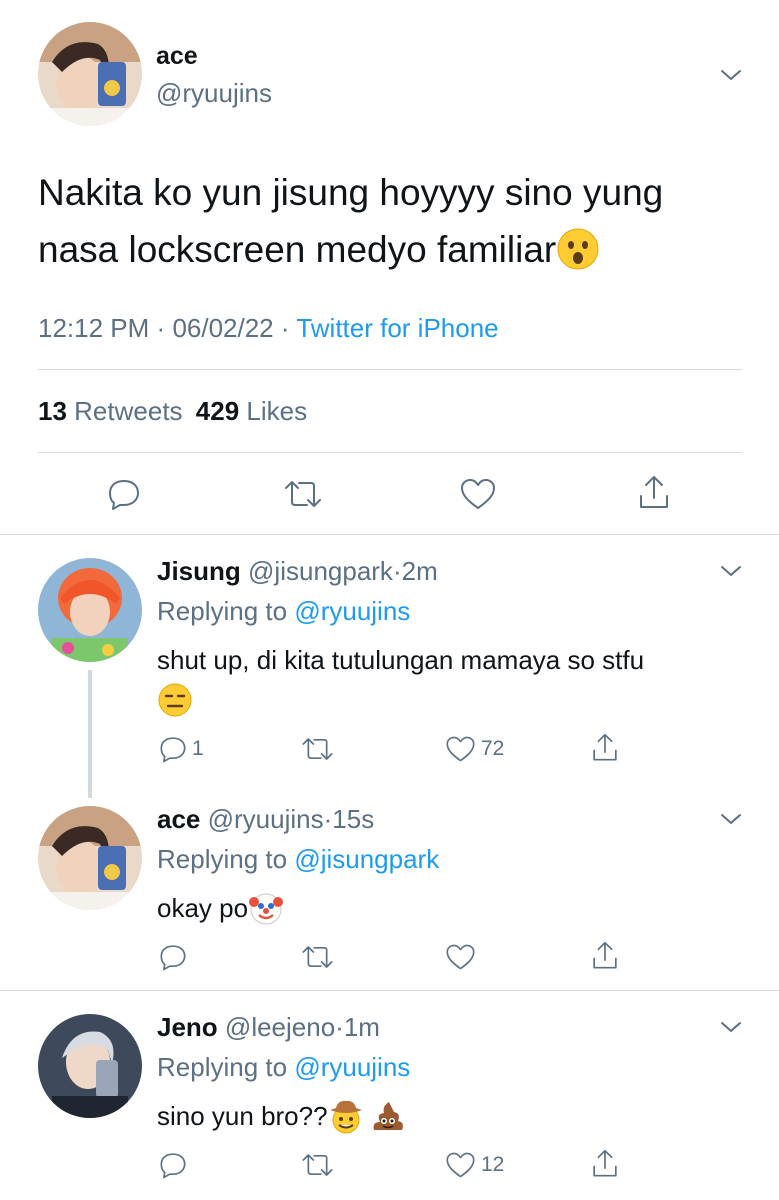 Image resolution: width=779 pixels, height=1200 pixels. What do you see at coordinates (199, 571) in the screenshot?
I see `author-name: Jisung` at bounding box center [199, 571].